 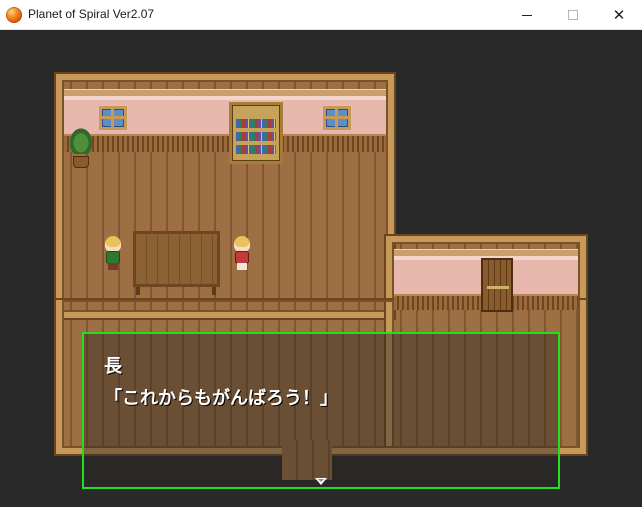 I want to click on app-icon, so click(x=14, y=15).